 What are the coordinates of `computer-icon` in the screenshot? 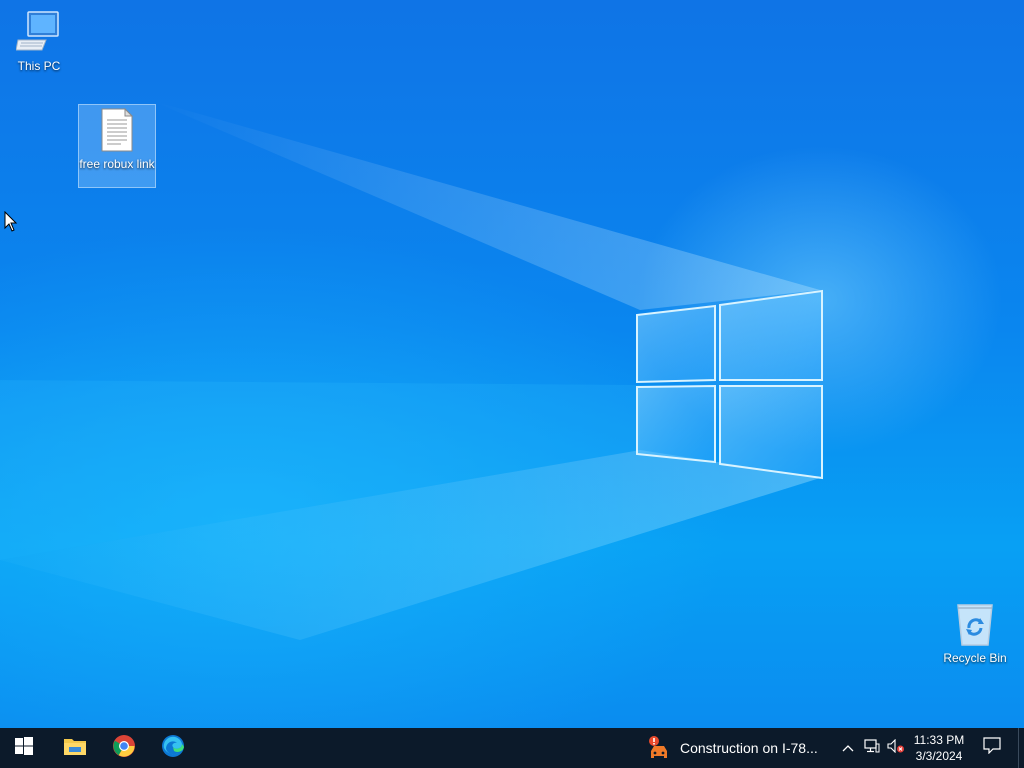 It's located at (39, 32).